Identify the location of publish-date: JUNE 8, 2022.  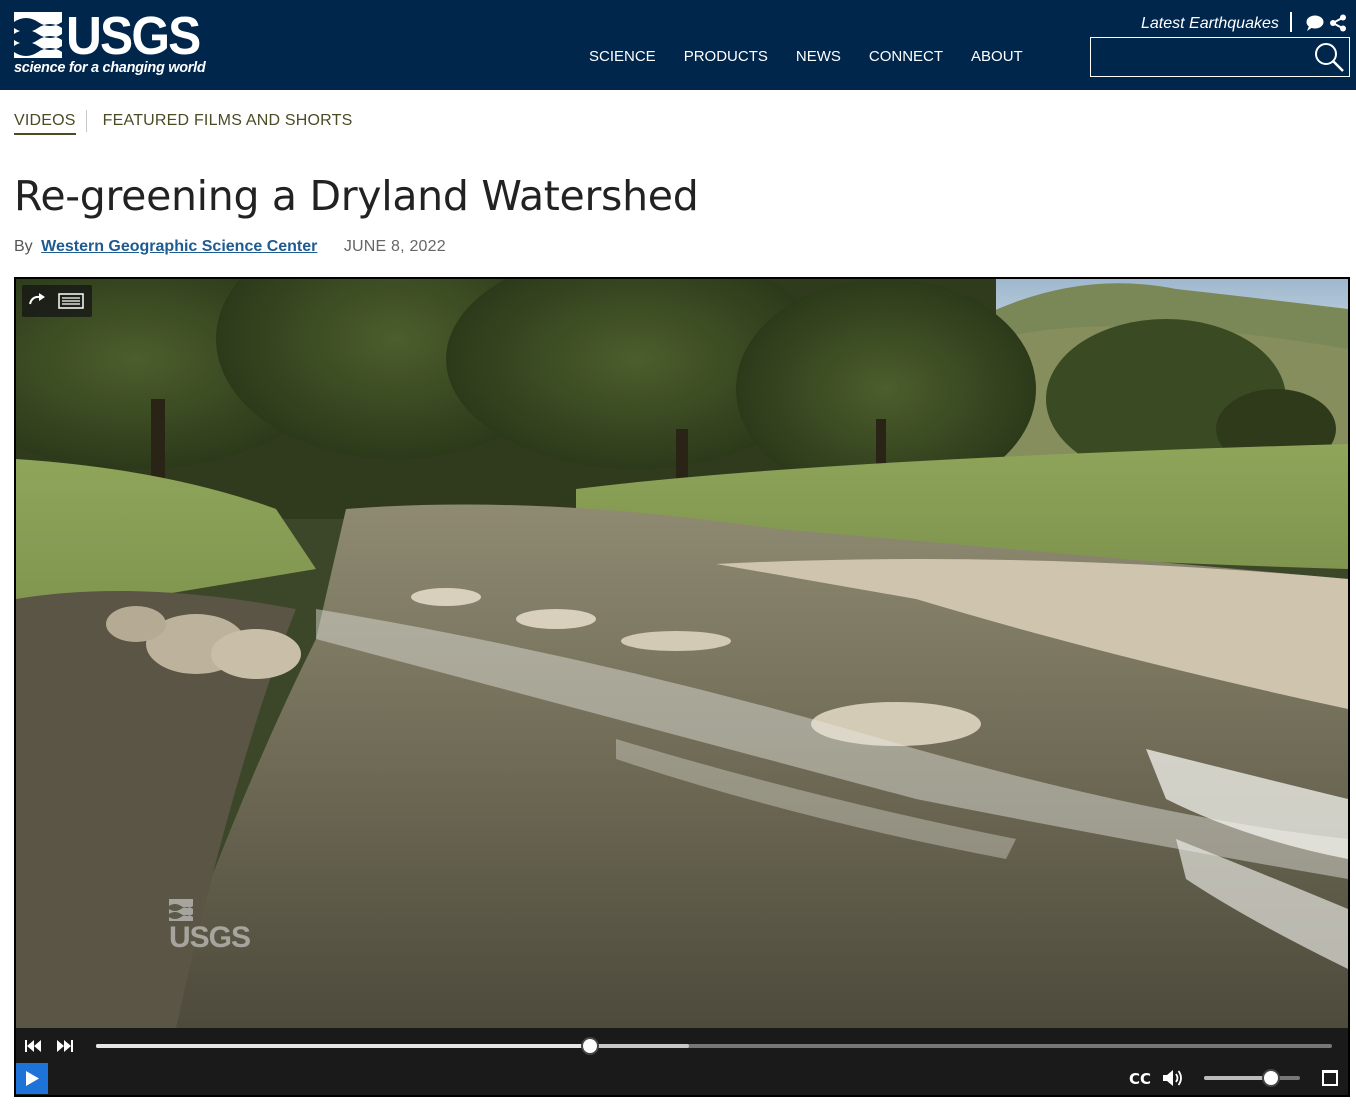
(394, 246).